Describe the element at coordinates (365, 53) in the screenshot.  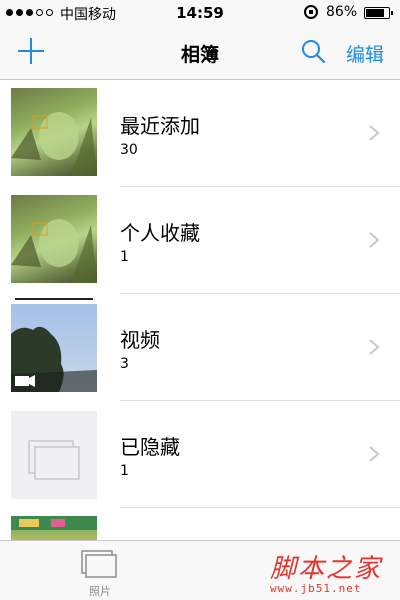
I see `edit-button: 编辑` at that location.